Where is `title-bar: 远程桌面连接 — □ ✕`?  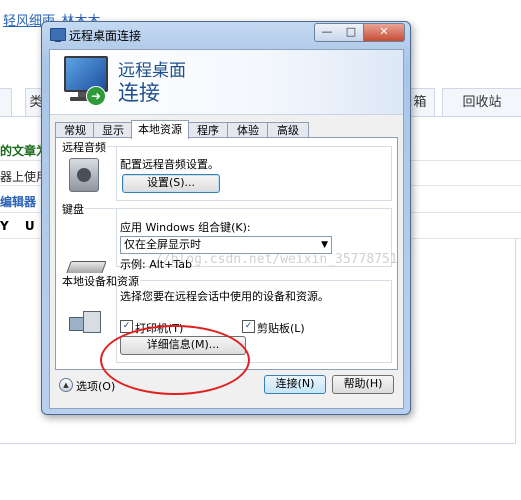 title-bar: 远程桌面连接 — □ ✕ is located at coordinates (226, 35).